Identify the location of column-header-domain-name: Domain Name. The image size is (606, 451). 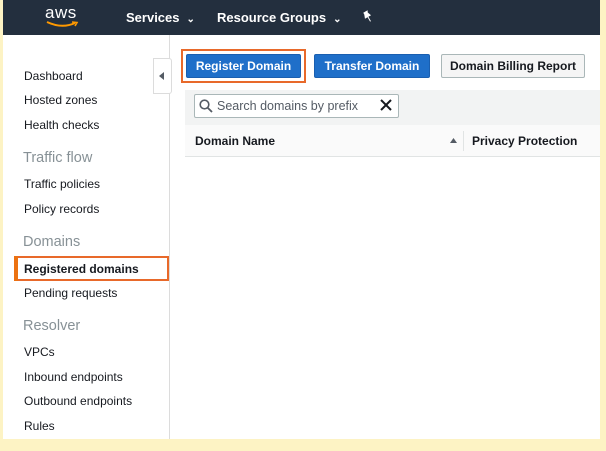
(235, 141).